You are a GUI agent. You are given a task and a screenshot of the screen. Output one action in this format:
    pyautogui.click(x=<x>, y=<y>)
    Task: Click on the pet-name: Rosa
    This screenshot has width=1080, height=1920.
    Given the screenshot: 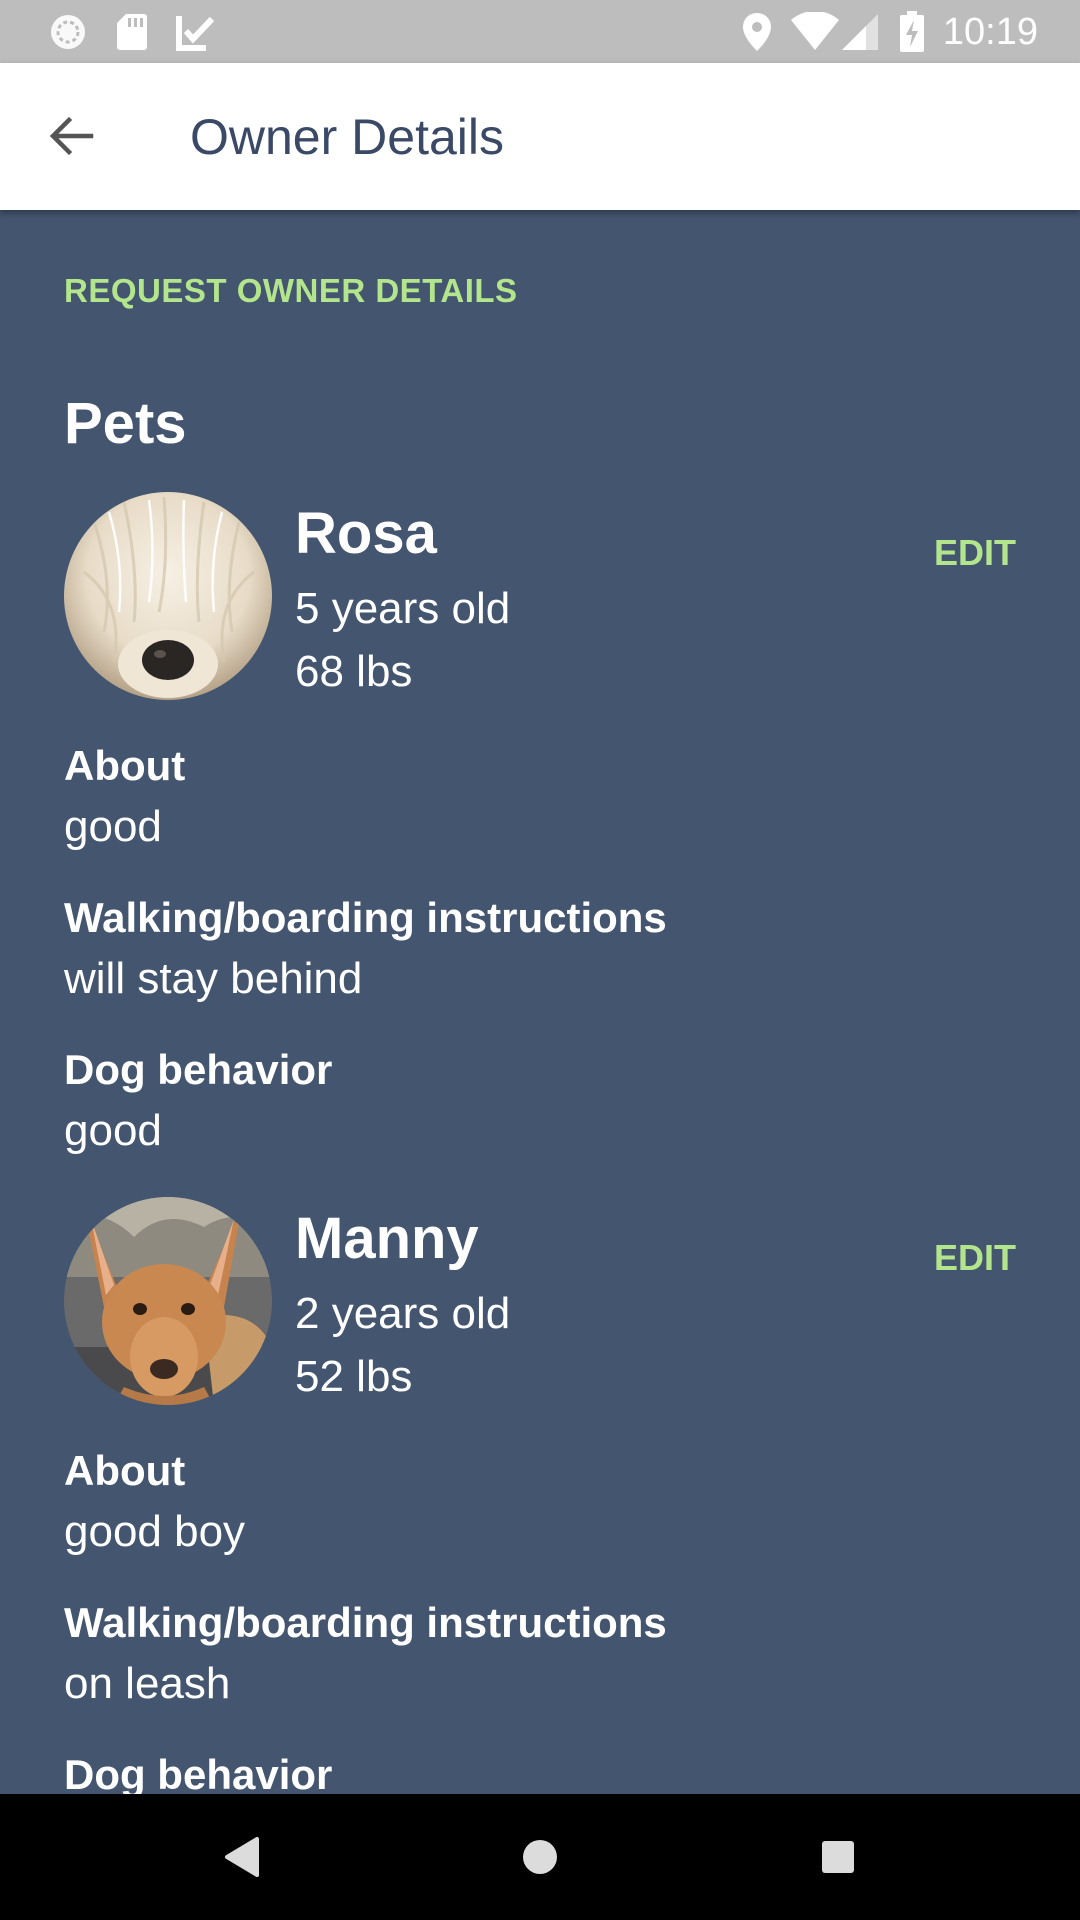 What is the action you would take?
    pyautogui.click(x=366, y=533)
    